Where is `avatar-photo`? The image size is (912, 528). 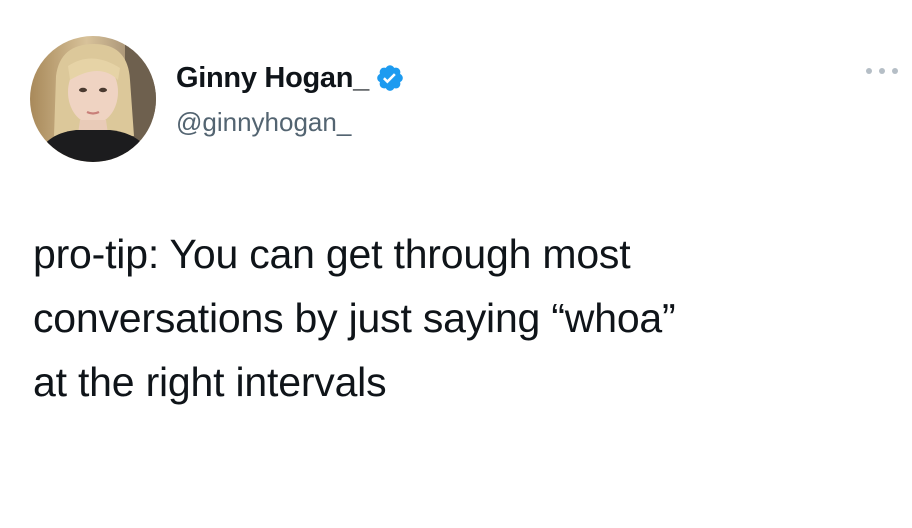 avatar-photo is located at coordinates (93, 99).